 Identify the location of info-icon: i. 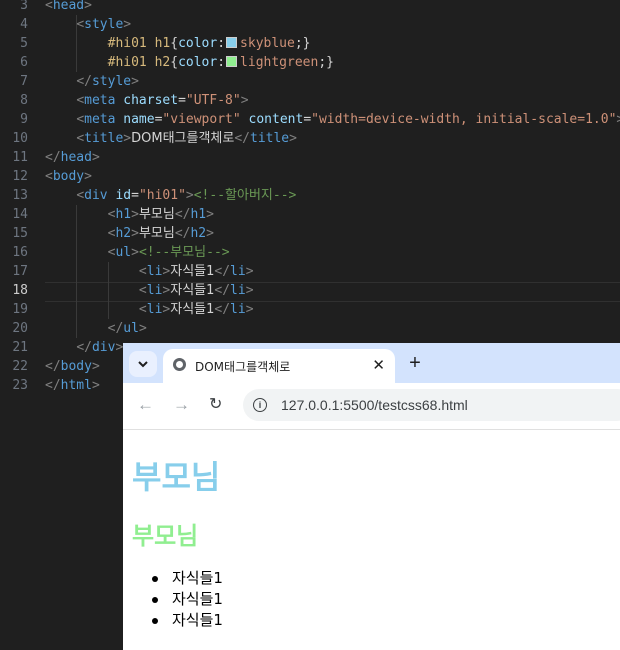
(260, 405).